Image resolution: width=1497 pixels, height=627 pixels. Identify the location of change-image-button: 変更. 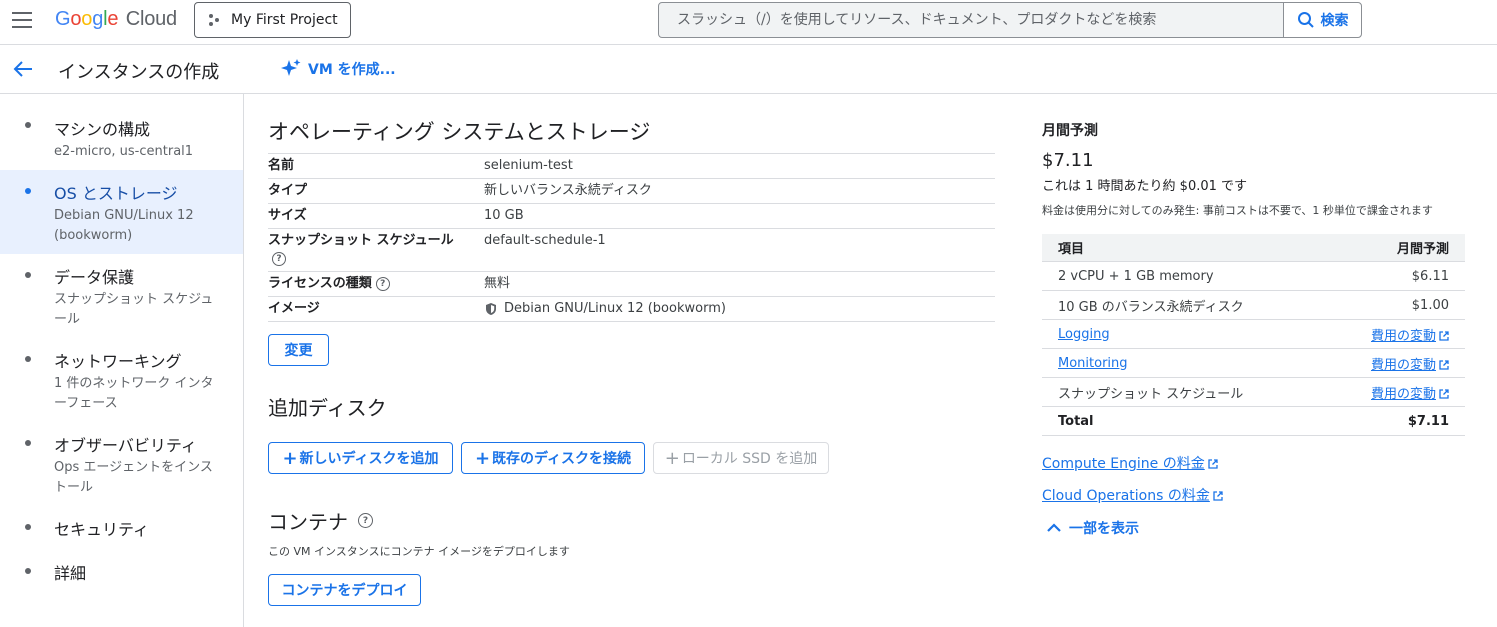
(298, 350).